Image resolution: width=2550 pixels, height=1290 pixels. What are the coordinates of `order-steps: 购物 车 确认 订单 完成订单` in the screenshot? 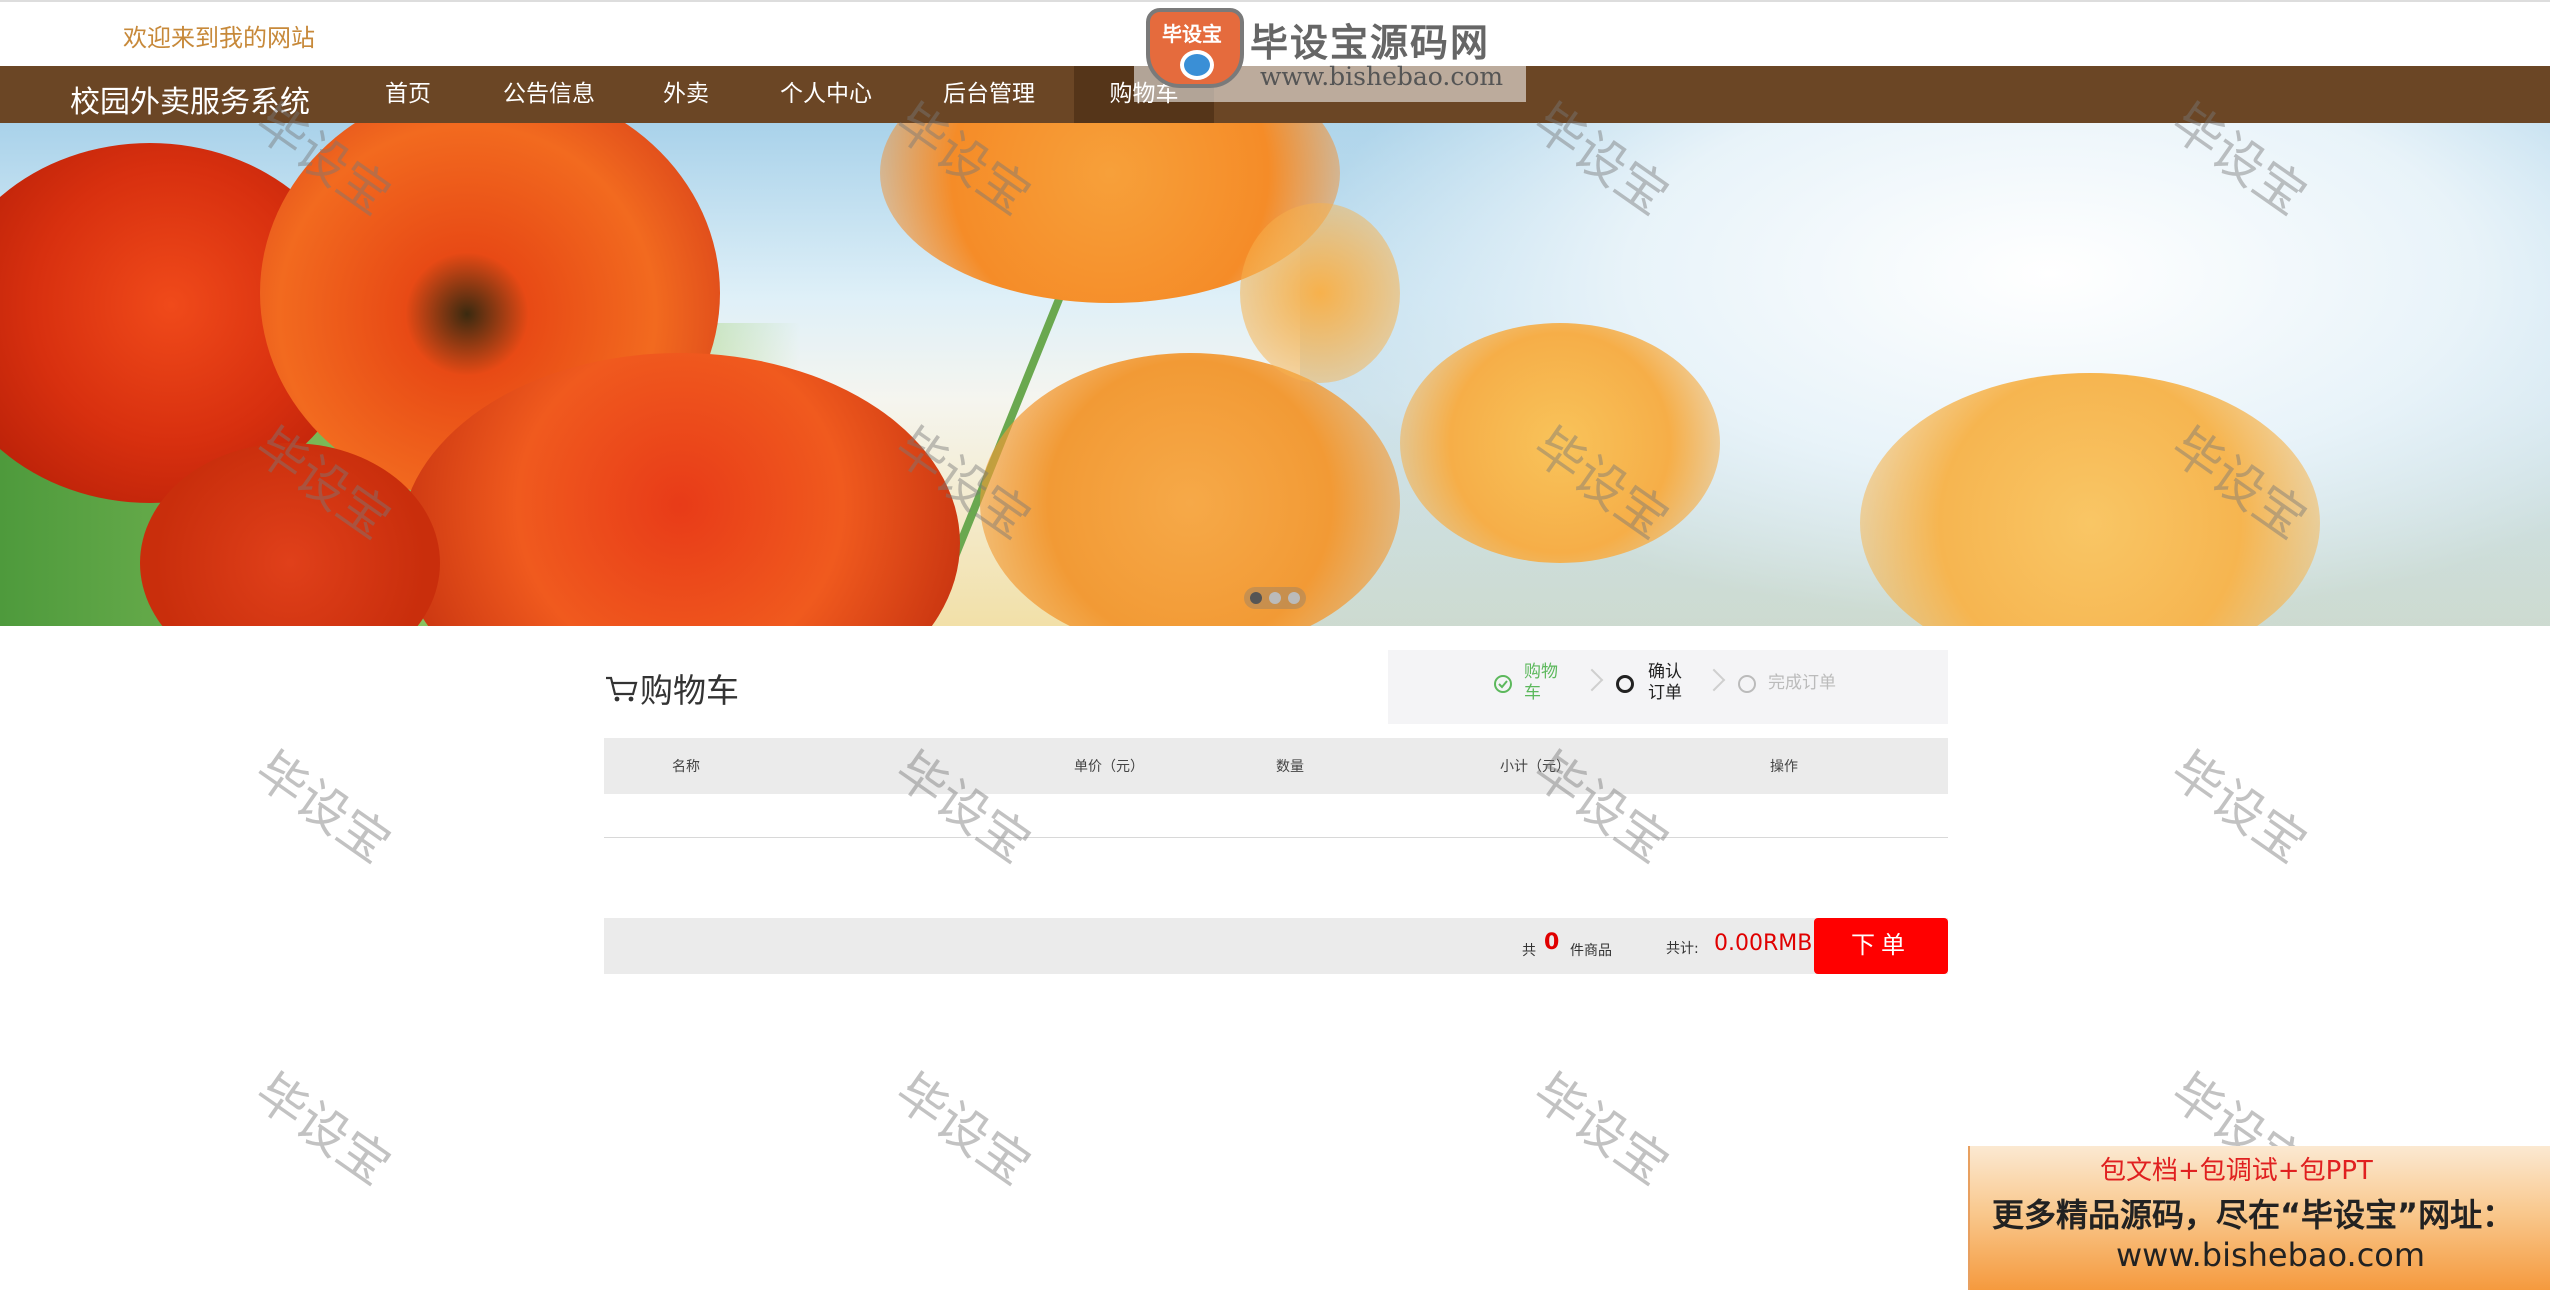 It's located at (1668, 687).